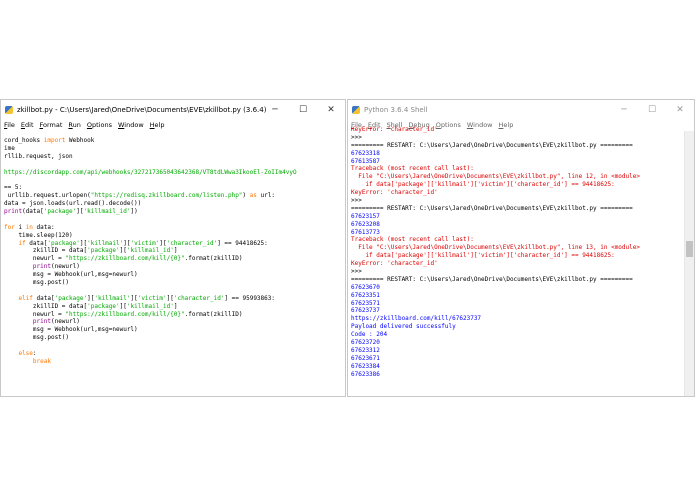 The image size is (695, 494). Describe the element at coordinates (74, 125) in the screenshot. I see `menu-run: Run` at that location.